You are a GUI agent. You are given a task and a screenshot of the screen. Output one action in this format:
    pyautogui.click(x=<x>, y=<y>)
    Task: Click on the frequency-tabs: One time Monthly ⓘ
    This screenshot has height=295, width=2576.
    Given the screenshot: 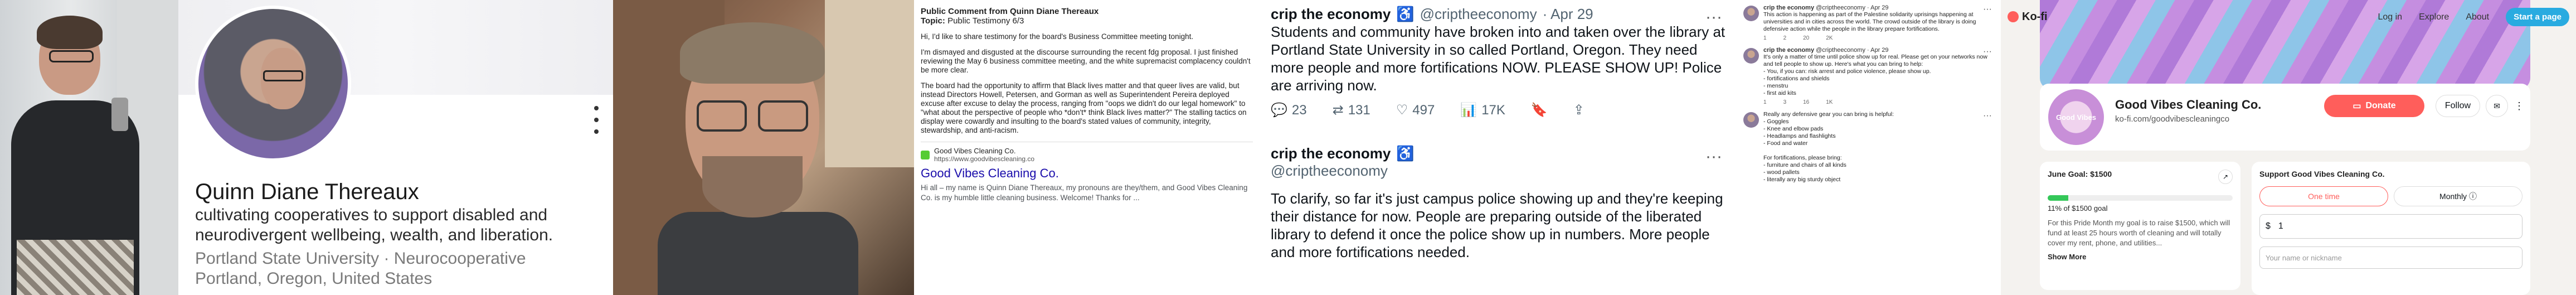 What is the action you would take?
    pyautogui.click(x=2390, y=196)
    